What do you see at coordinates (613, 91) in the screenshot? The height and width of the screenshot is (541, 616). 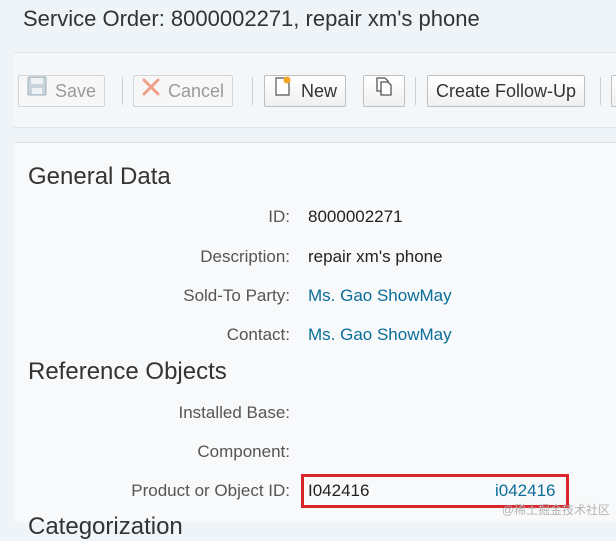 I see `more-button` at bounding box center [613, 91].